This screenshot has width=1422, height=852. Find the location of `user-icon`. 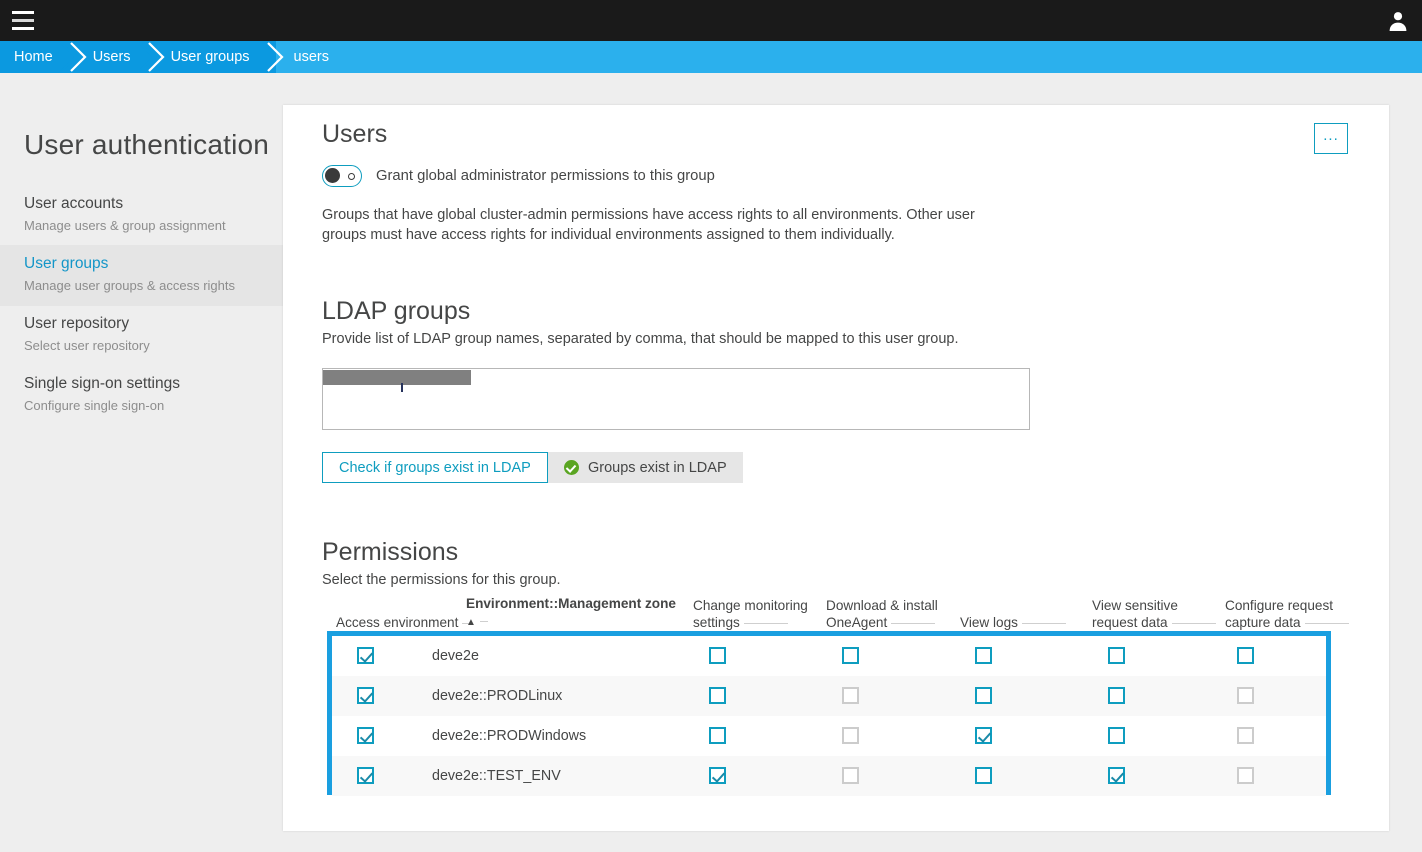

user-icon is located at coordinates (1398, 21).